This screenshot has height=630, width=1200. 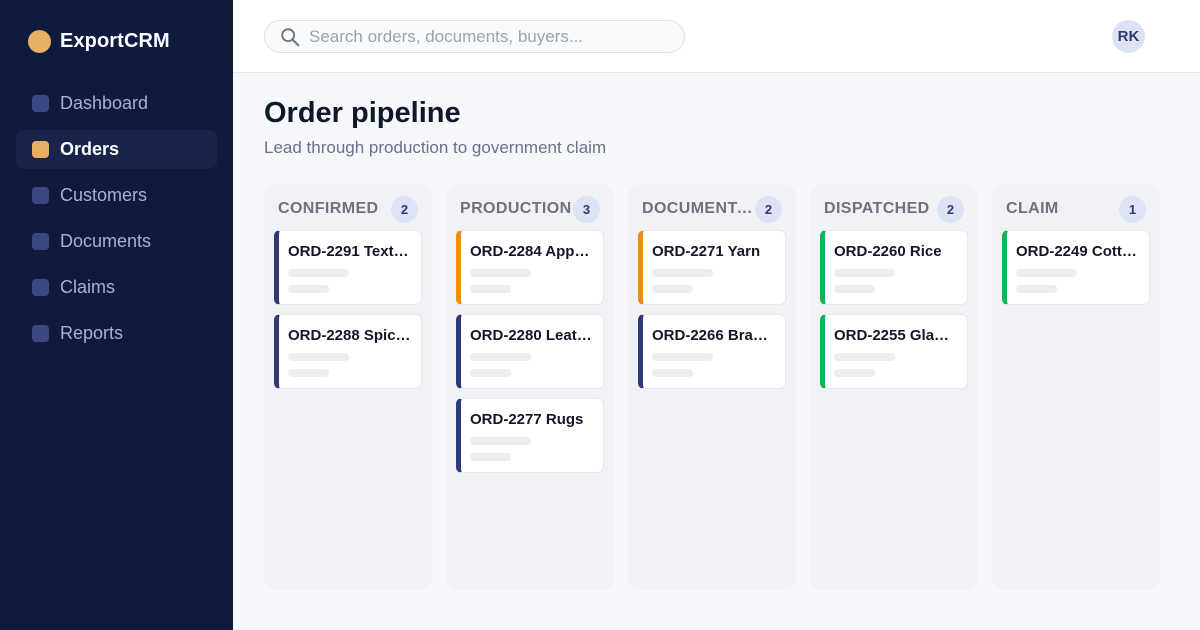 I want to click on order-card-title: ORD-2271 Yarn, so click(x=706, y=251).